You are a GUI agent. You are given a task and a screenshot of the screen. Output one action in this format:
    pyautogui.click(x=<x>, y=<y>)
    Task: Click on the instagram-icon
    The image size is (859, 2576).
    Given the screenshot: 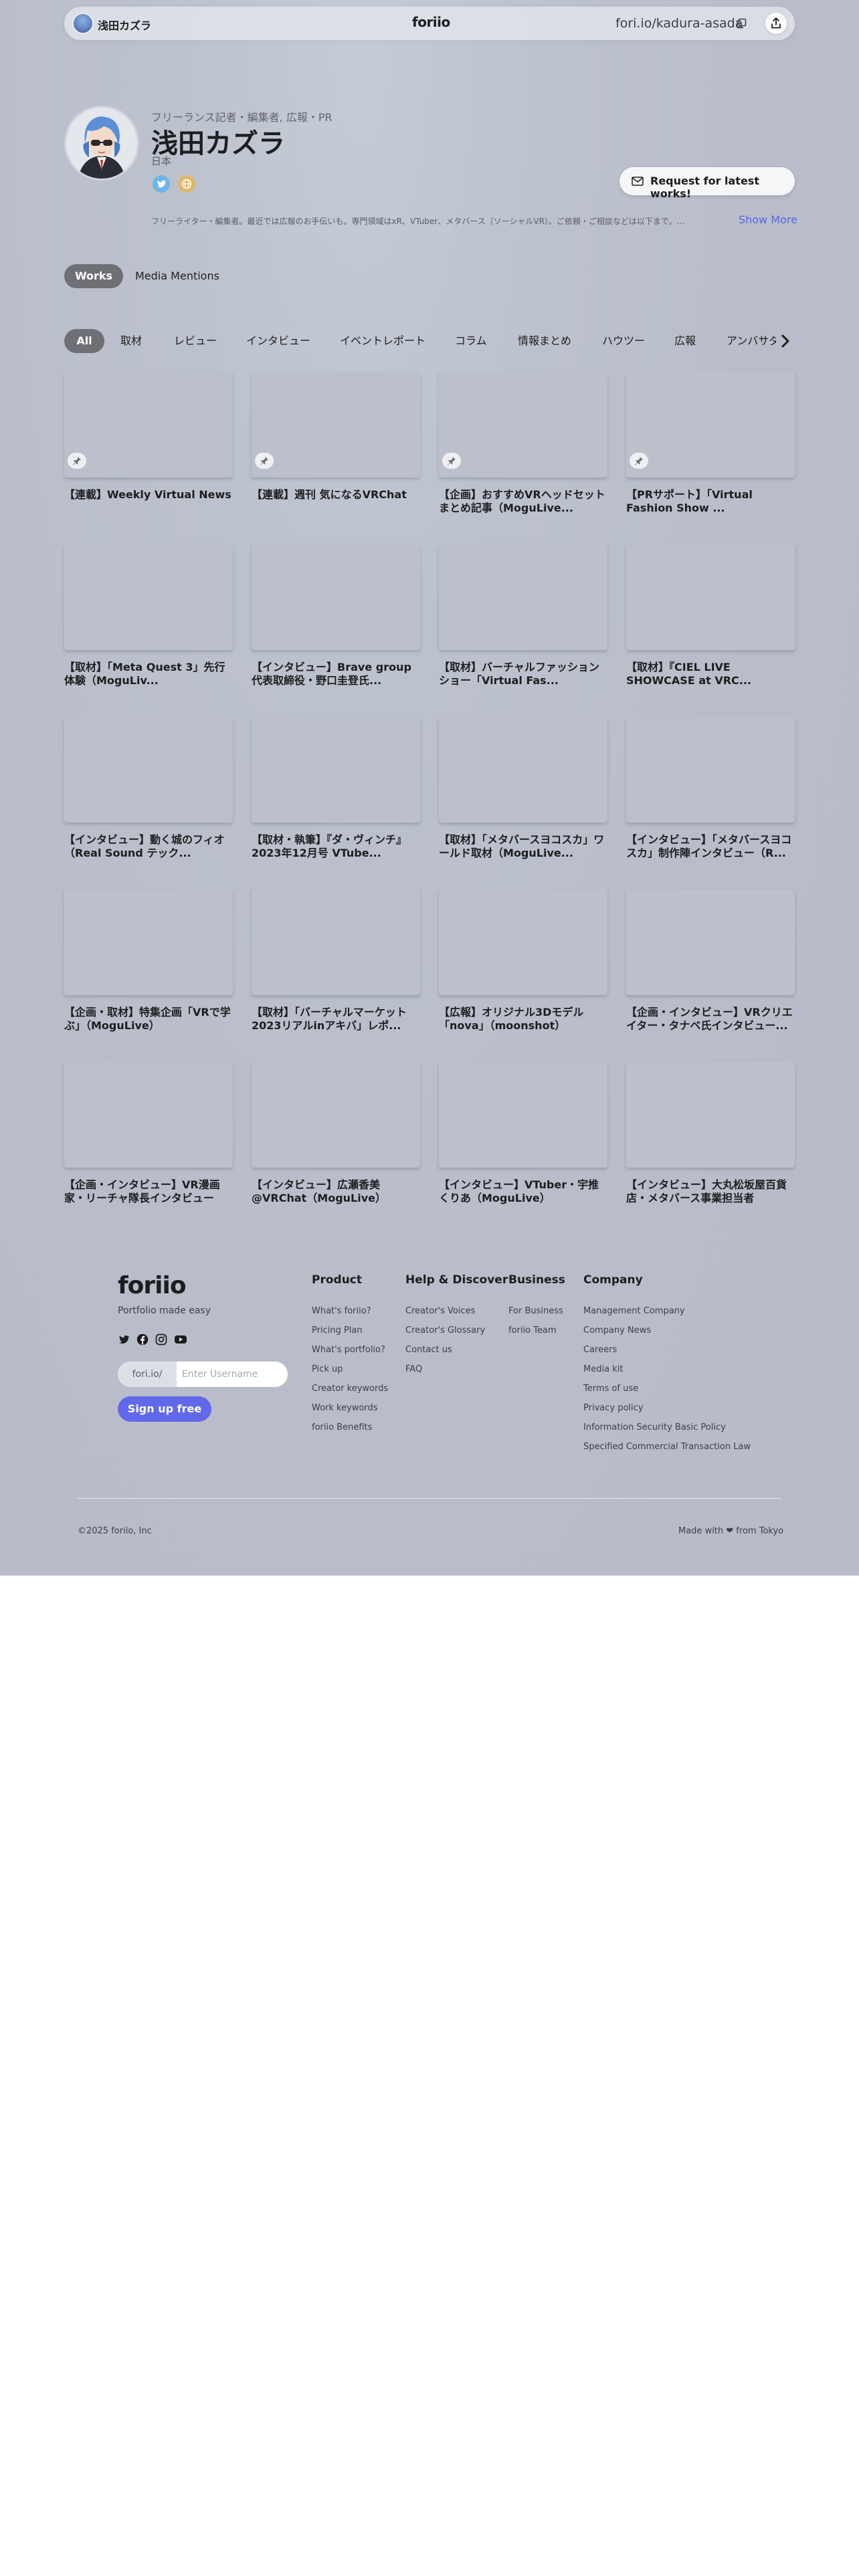 What is the action you would take?
    pyautogui.click(x=161, y=1340)
    